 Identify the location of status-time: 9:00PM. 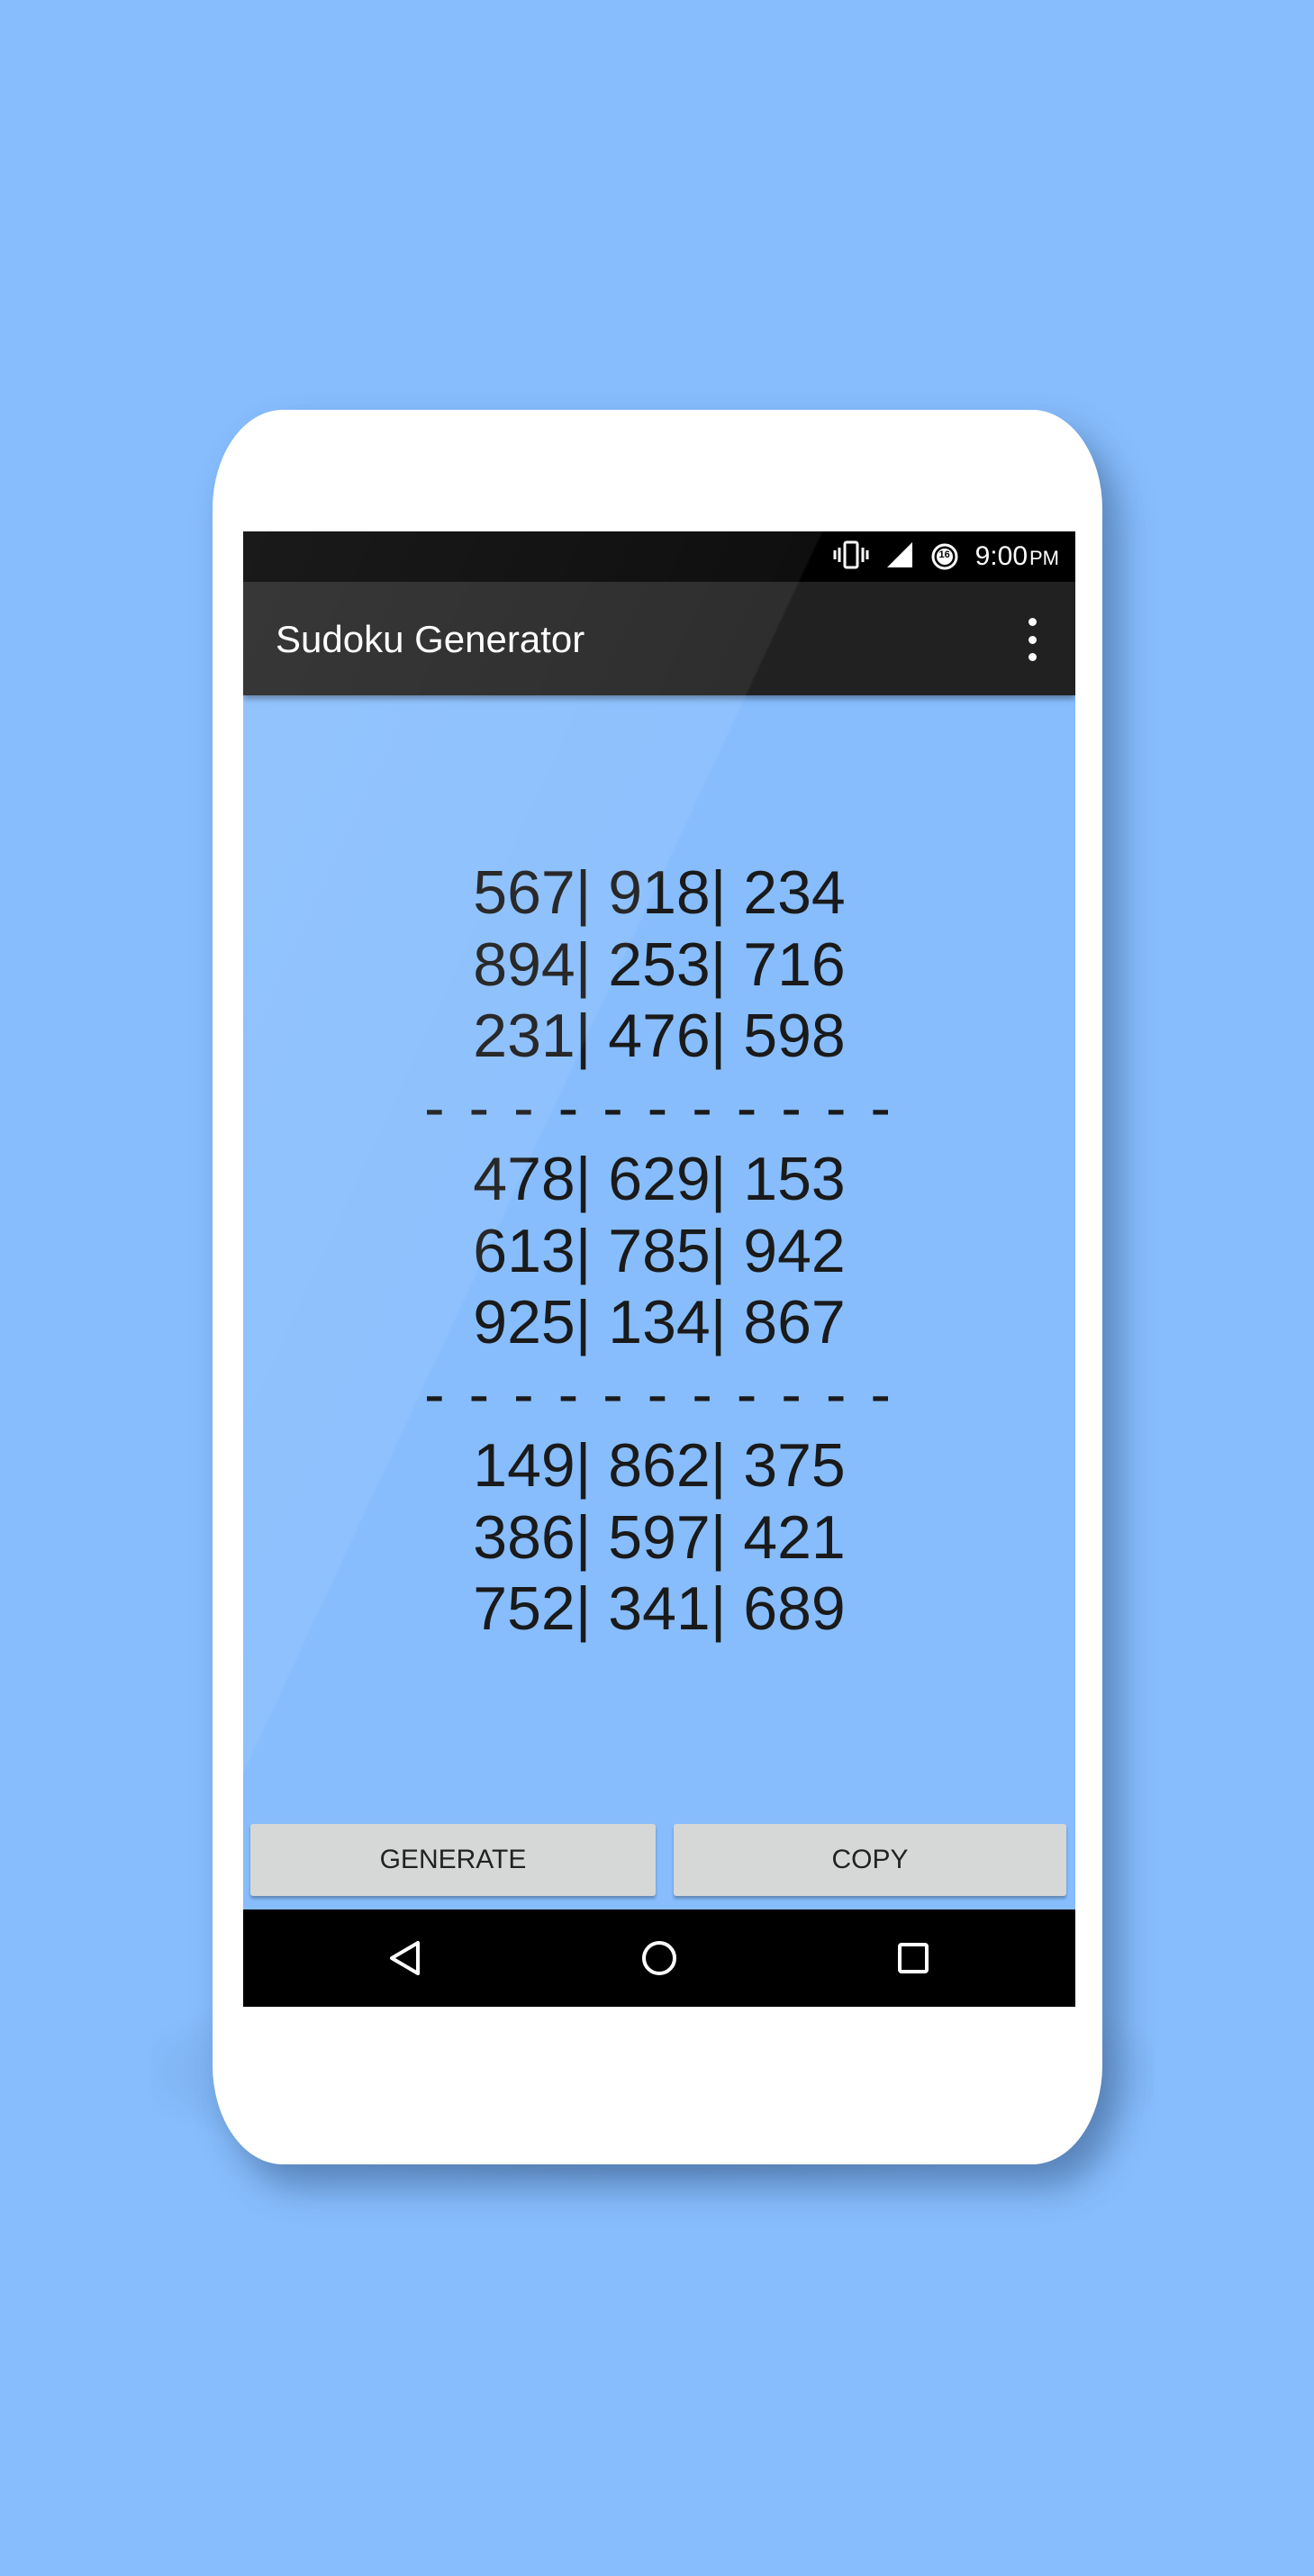
(1017, 556).